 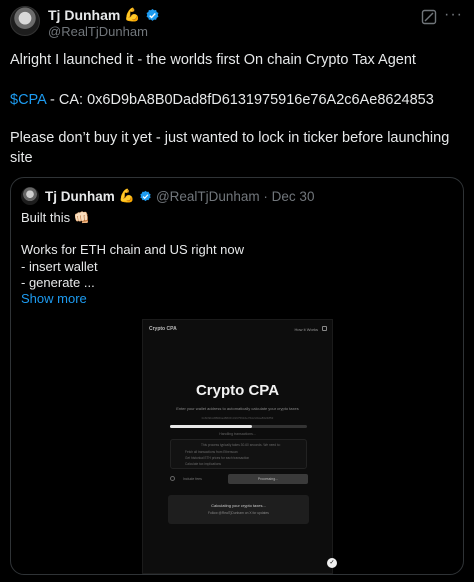 What do you see at coordinates (28, 100) in the screenshot?
I see `cashtag-link: $CPA` at bounding box center [28, 100].